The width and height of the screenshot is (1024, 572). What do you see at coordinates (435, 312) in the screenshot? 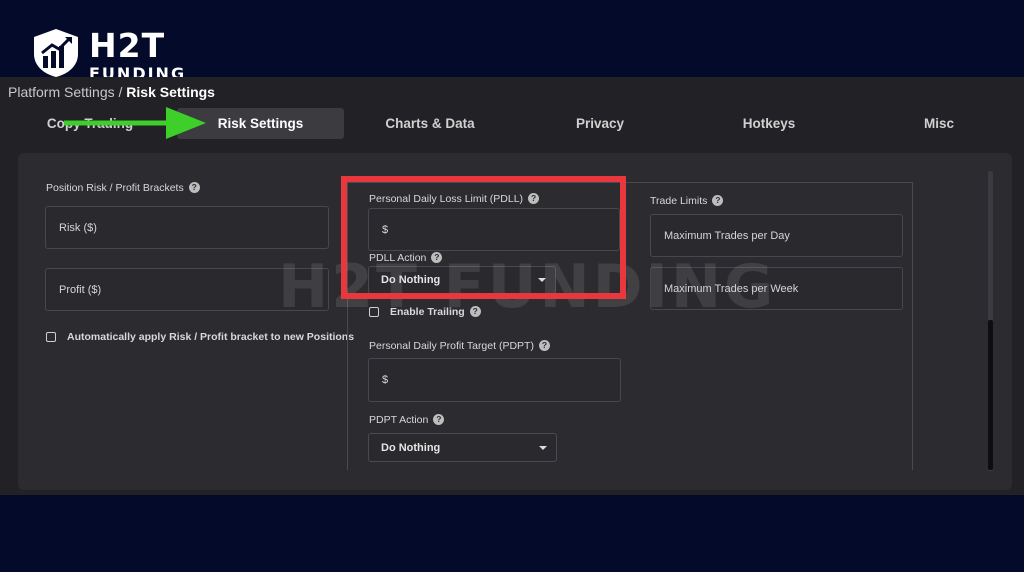
I see `enable-trailing-label: Enable Trailing?` at bounding box center [435, 312].